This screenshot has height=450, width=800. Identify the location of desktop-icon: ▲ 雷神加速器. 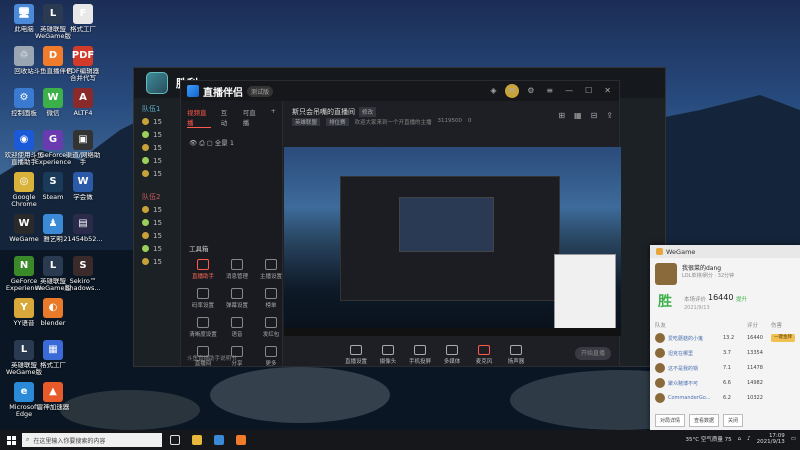
(53, 401).